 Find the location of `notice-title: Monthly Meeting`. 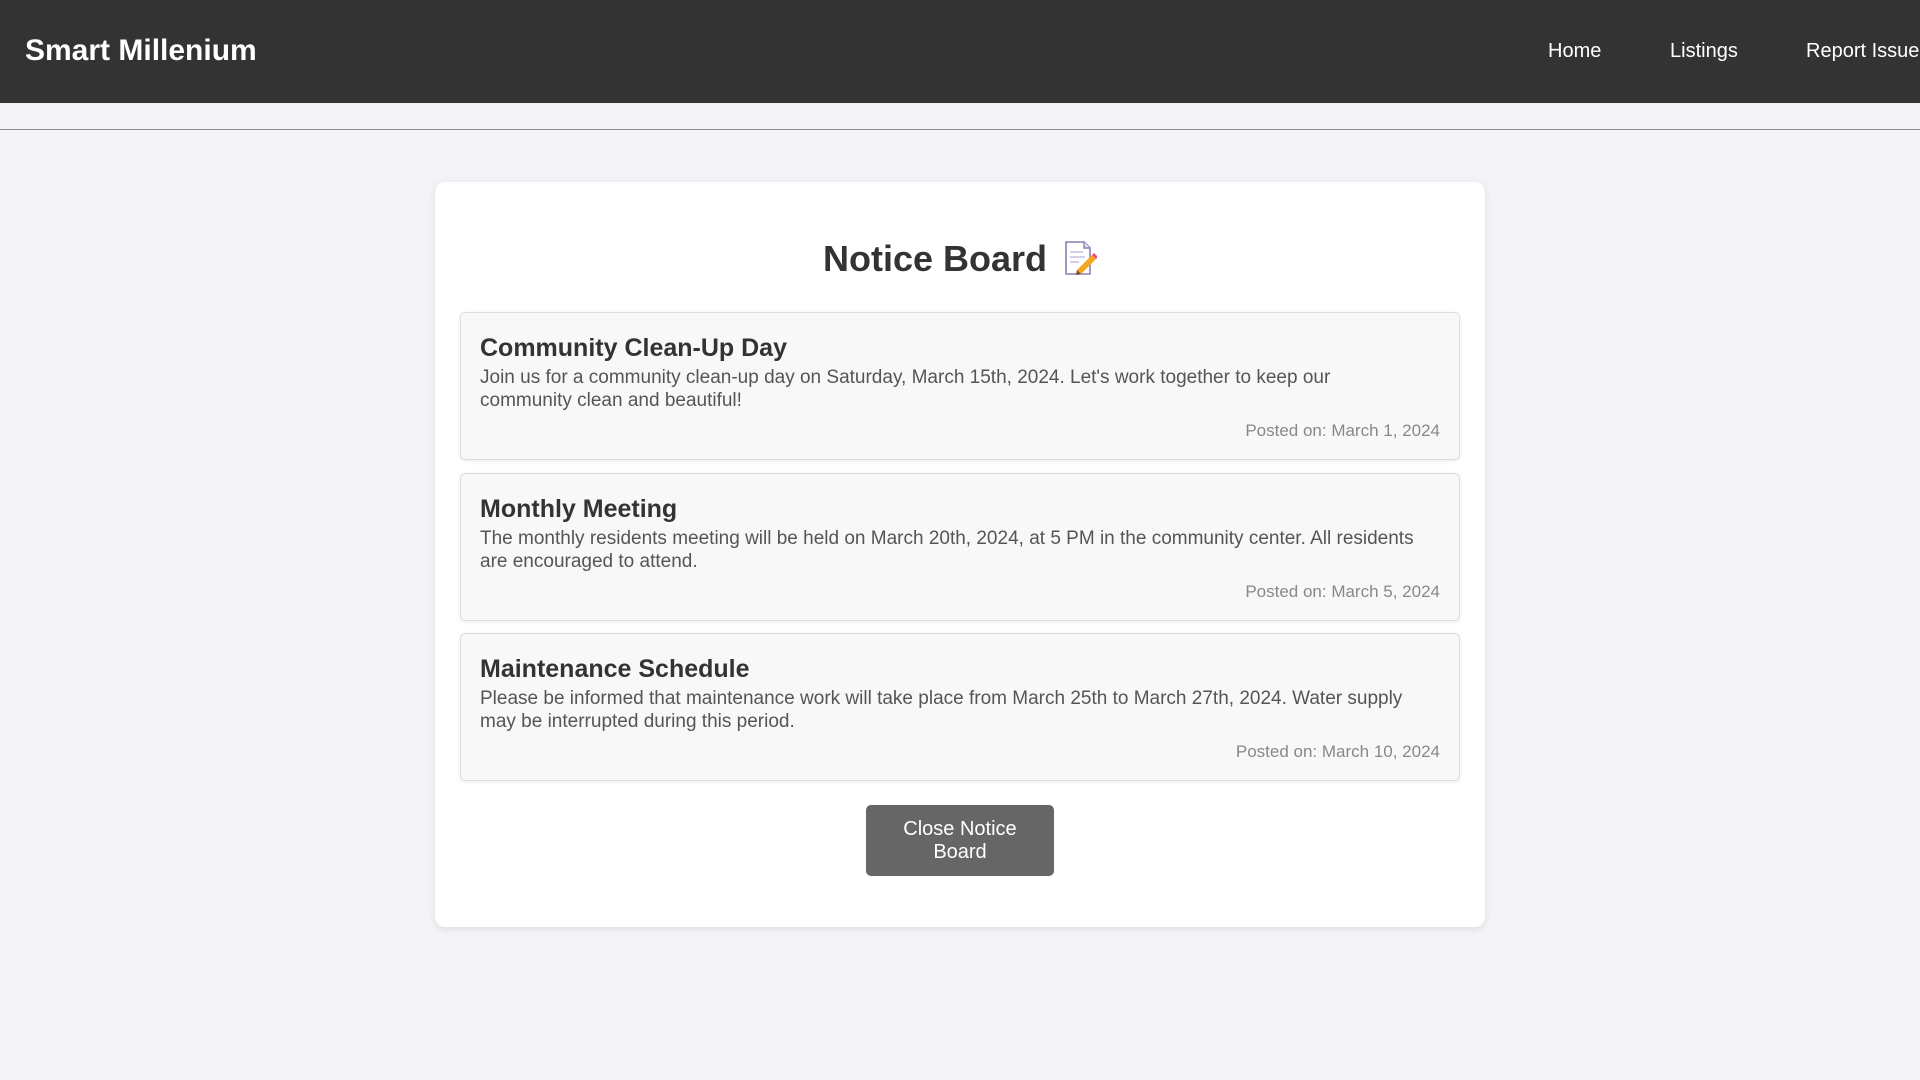

notice-title: Monthly Meeting is located at coordinates (579, 509).